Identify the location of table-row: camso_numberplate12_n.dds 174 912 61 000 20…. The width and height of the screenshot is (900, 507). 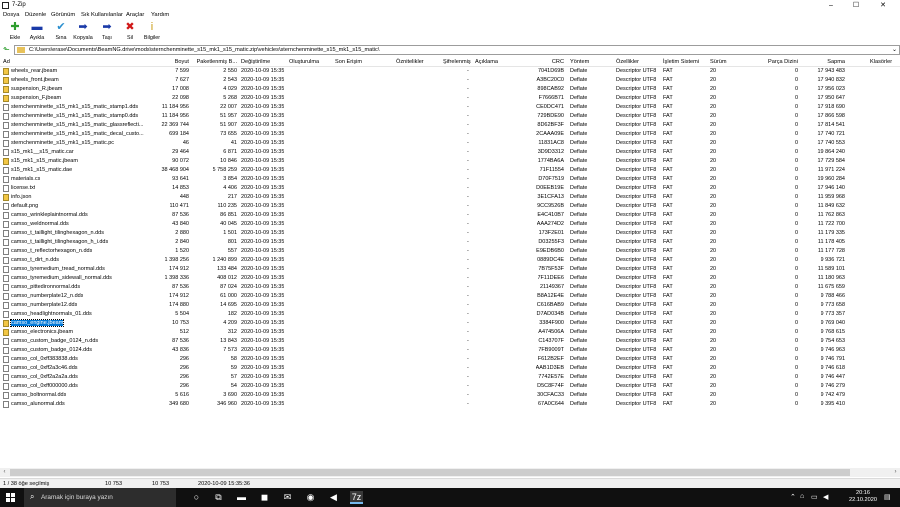
(450, 296).